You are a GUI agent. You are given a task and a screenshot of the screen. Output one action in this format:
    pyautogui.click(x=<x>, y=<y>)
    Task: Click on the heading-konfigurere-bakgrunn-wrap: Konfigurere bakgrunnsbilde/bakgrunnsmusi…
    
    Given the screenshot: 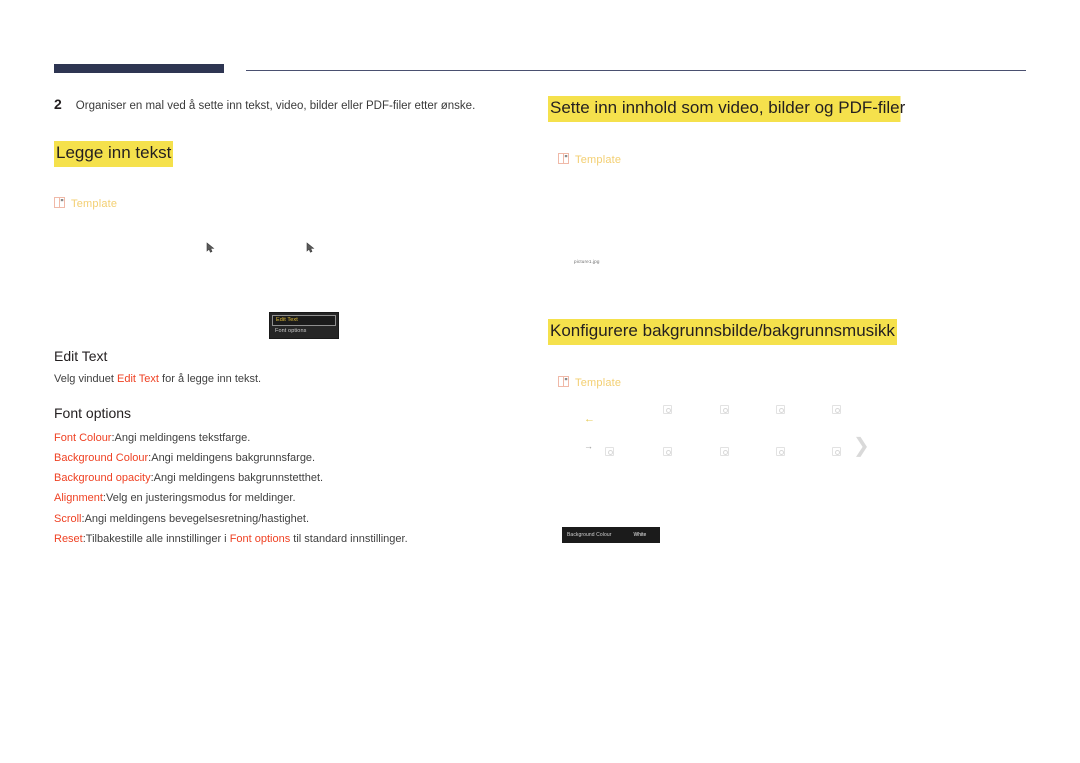 What is the action you would take?
    pyautogui.click(x=788, y=331)
    